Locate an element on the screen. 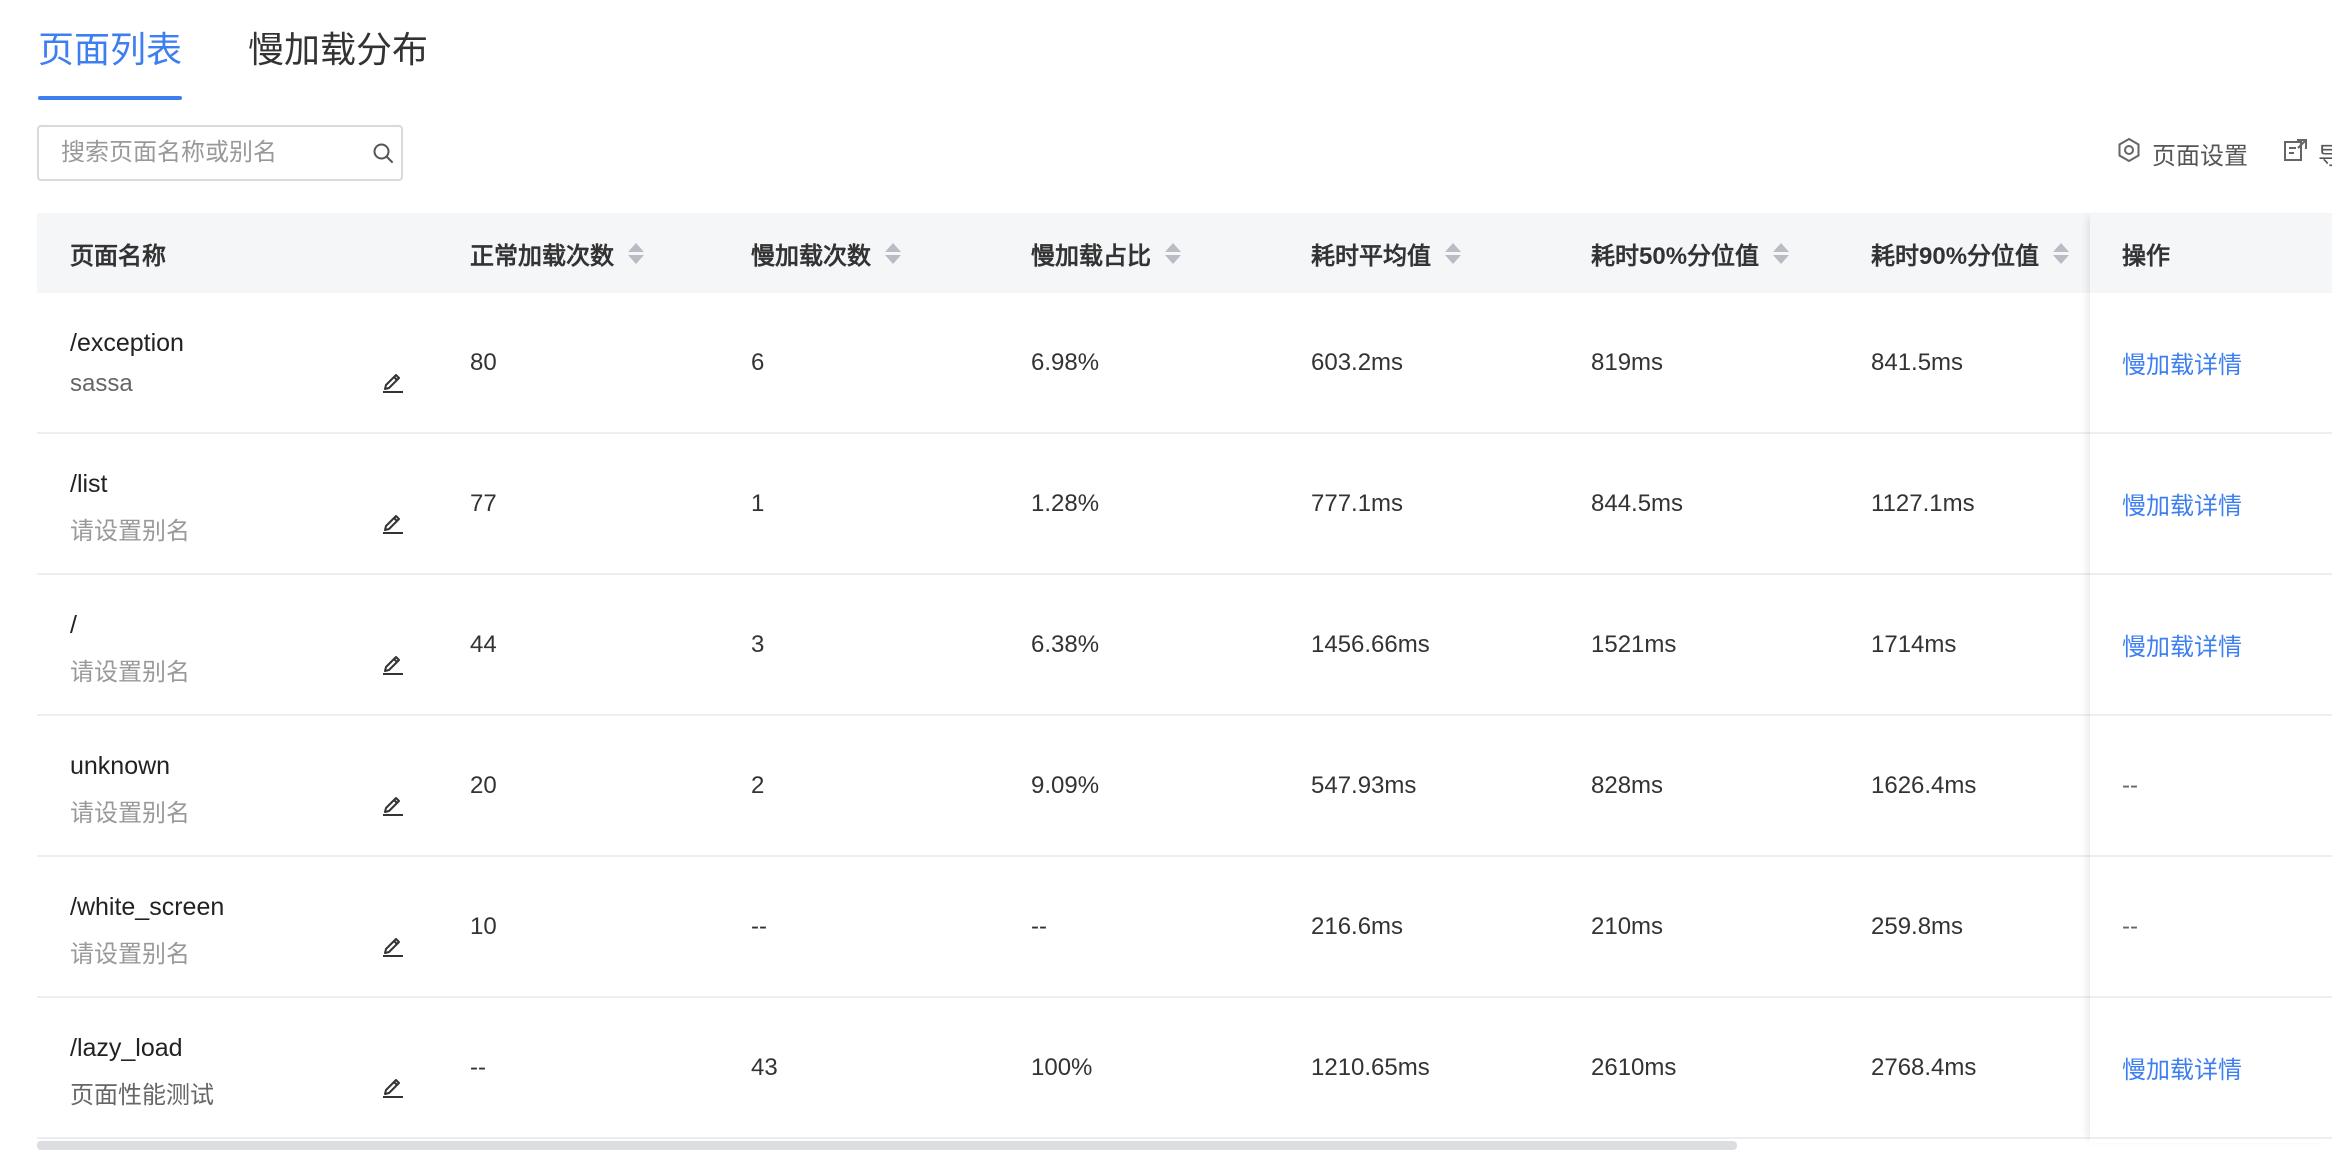 This screenshot has width=2332, height=1150. cell-p50-time: 2610ms is located at coordinates (1634, 1067).